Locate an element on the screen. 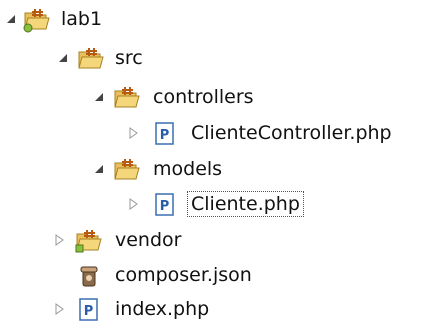 This screenshot has width=425, height=327. tree-item-src: src is located at coordinates (212, 59).